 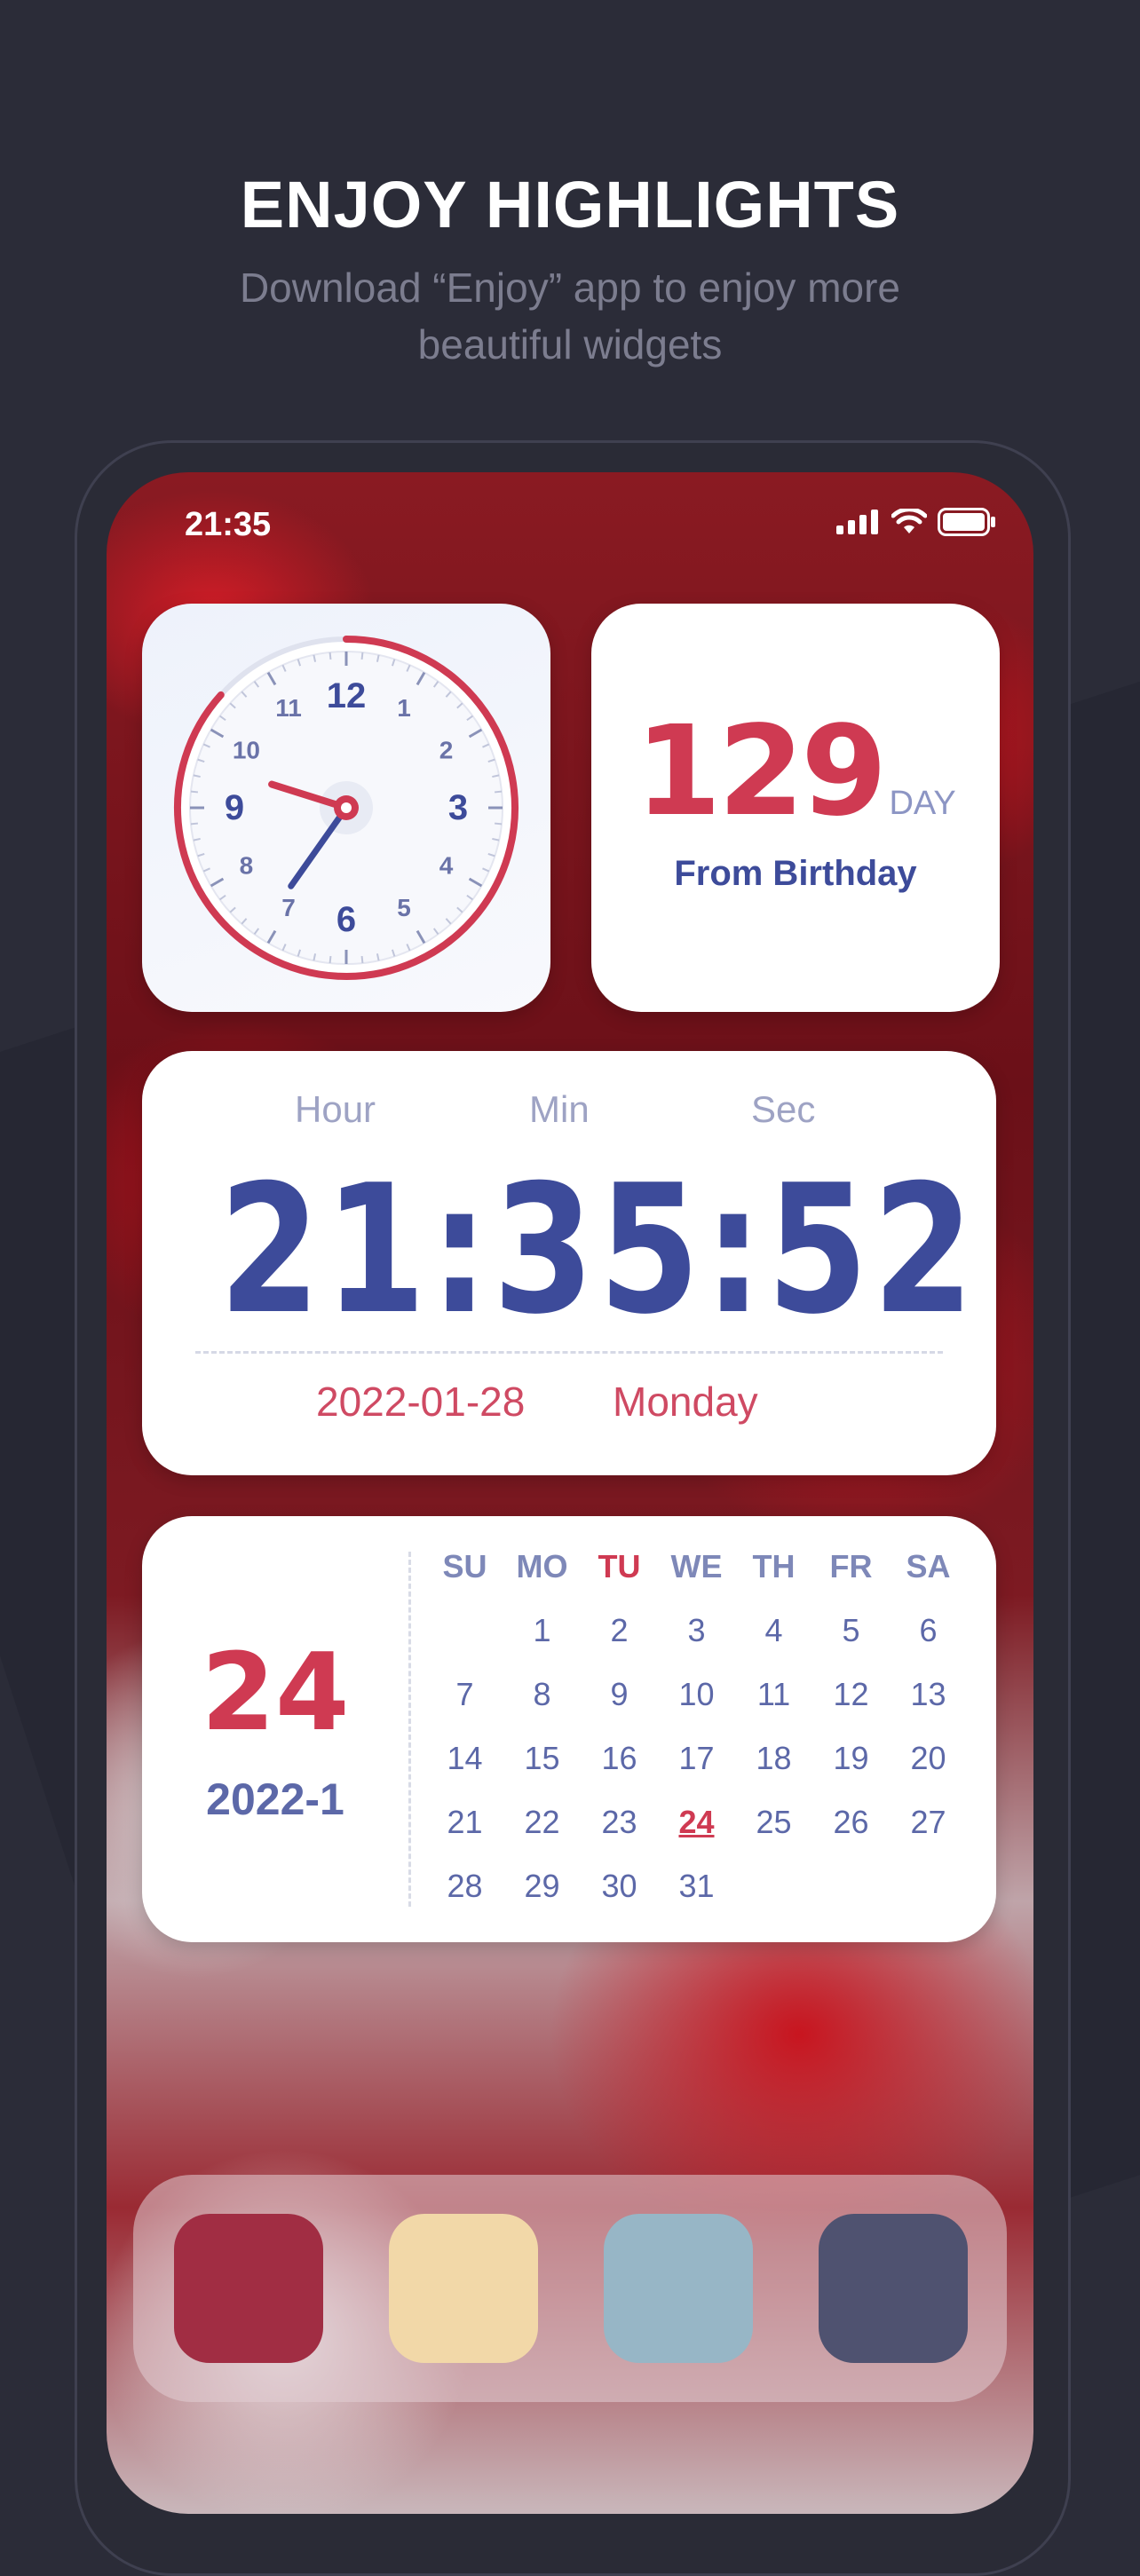 I want to click on clock-numeral: 11, so click(x=288, y=708).